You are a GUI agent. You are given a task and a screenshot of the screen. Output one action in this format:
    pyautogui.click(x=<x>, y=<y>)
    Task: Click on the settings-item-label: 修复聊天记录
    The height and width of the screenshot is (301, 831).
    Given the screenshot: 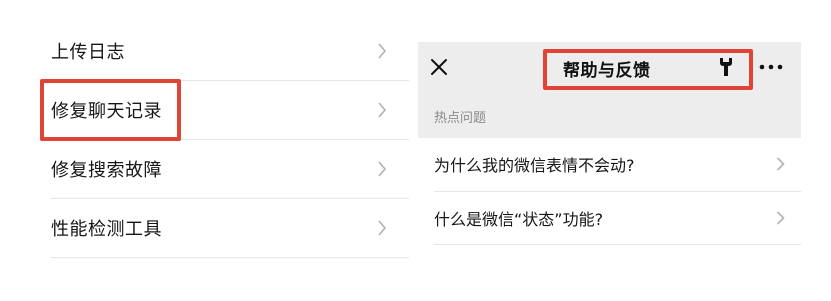 What is the action you would take?
    pyautogui.click(x=106, y=111)
    